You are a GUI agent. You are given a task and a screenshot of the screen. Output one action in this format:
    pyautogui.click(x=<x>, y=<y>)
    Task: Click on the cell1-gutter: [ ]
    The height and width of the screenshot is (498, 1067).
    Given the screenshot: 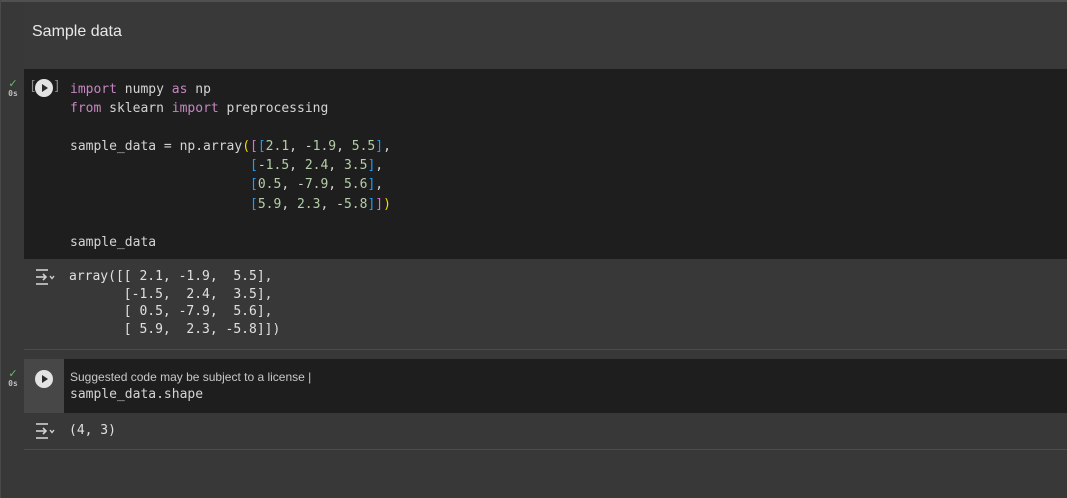 What is the action you would take?
    pyautogui.click(x=44, y=164)
    